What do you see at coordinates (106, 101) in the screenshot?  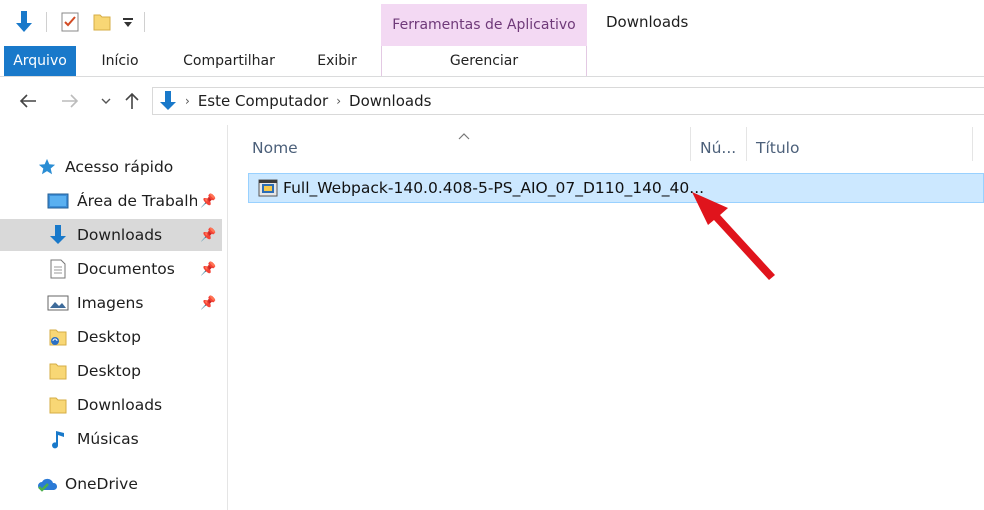 I see `recent-locations-button` at bounding box center [106, 101].